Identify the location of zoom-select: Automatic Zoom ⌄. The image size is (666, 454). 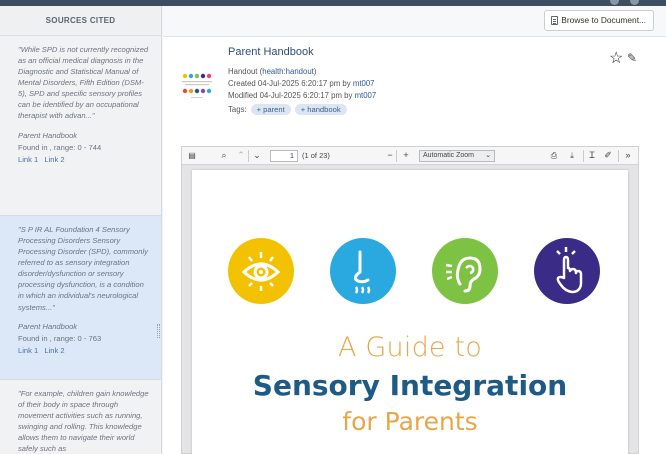
(457, 156).